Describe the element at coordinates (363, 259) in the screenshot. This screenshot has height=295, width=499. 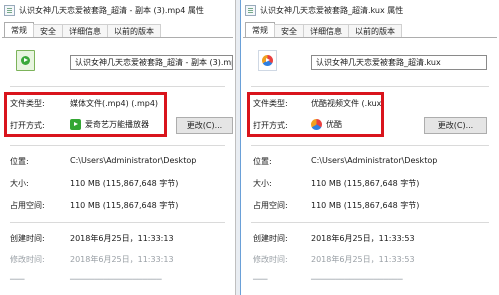
I see `modified-value: 2018年6月25日，11:33:53` at that location.